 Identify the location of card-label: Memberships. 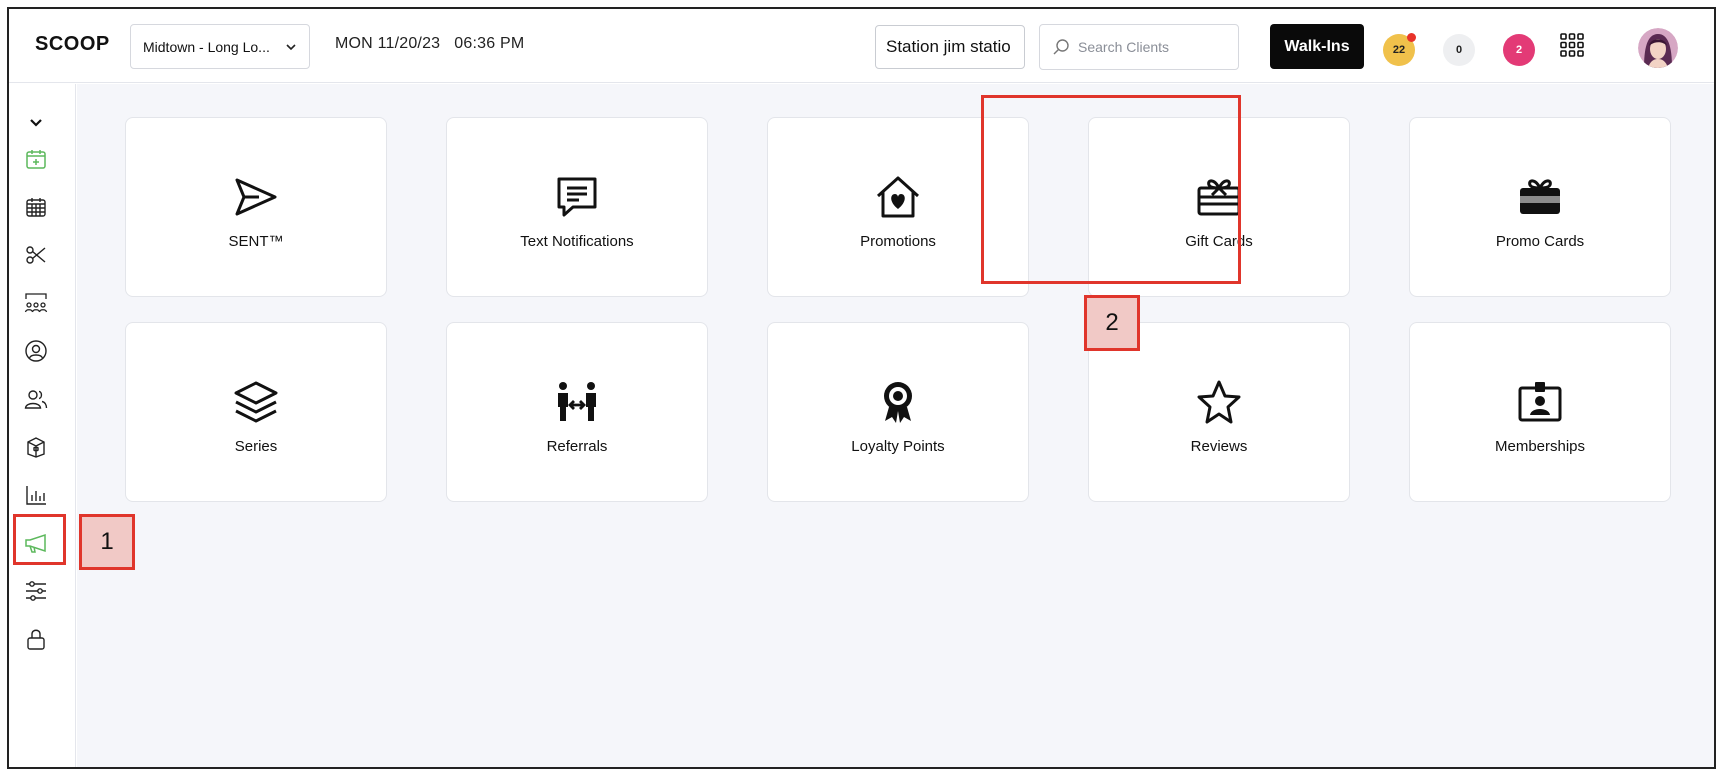
(1540, 446).